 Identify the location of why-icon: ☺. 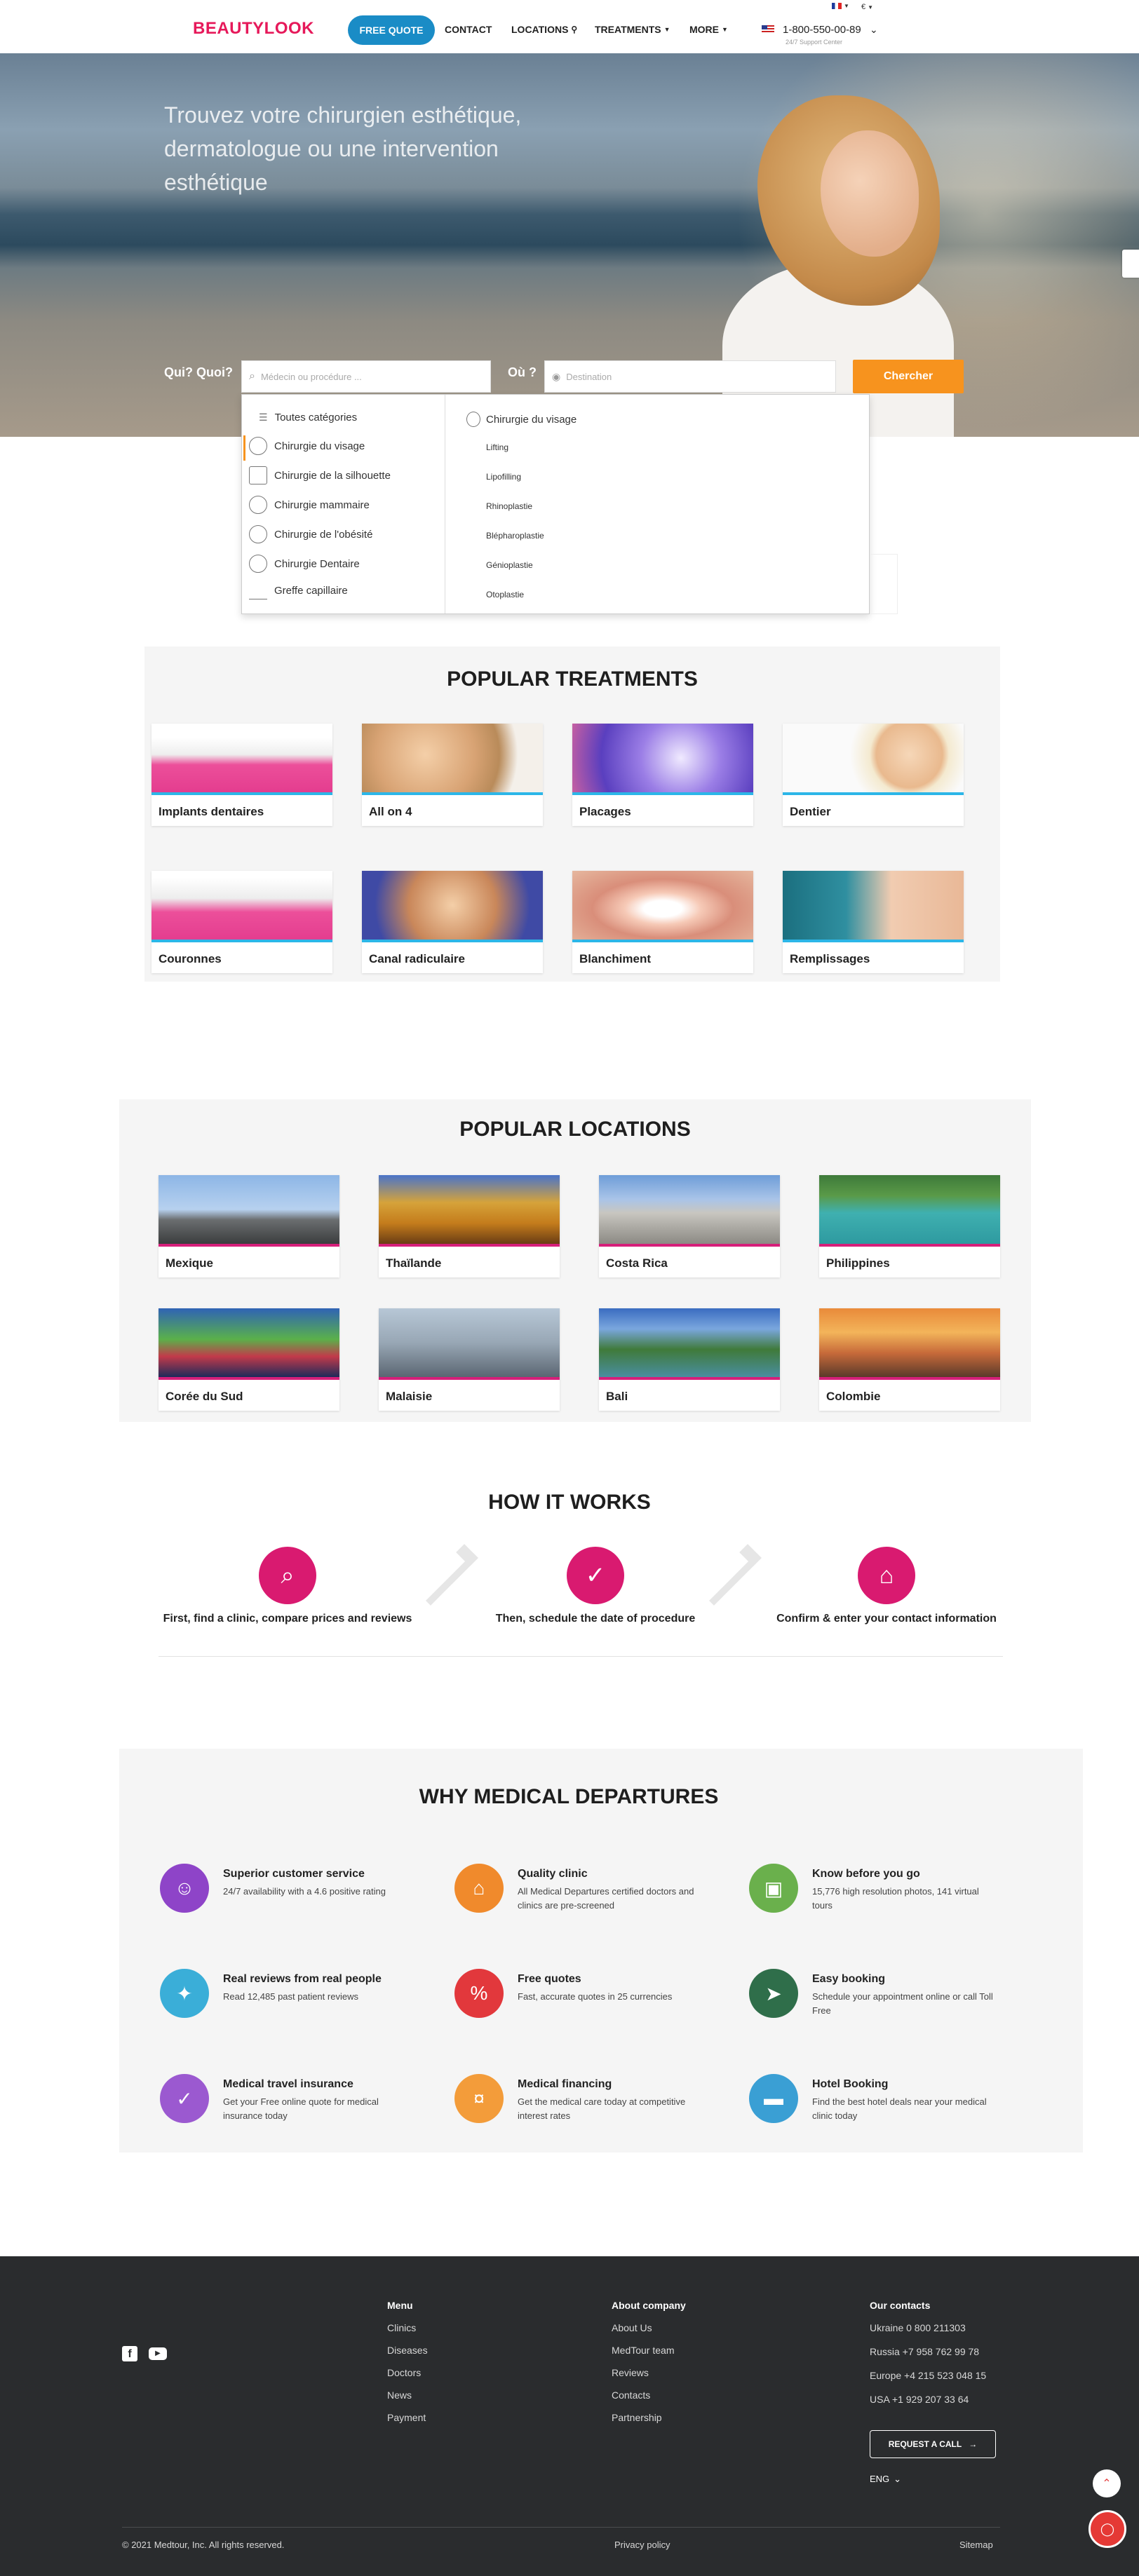
(184, 1888).